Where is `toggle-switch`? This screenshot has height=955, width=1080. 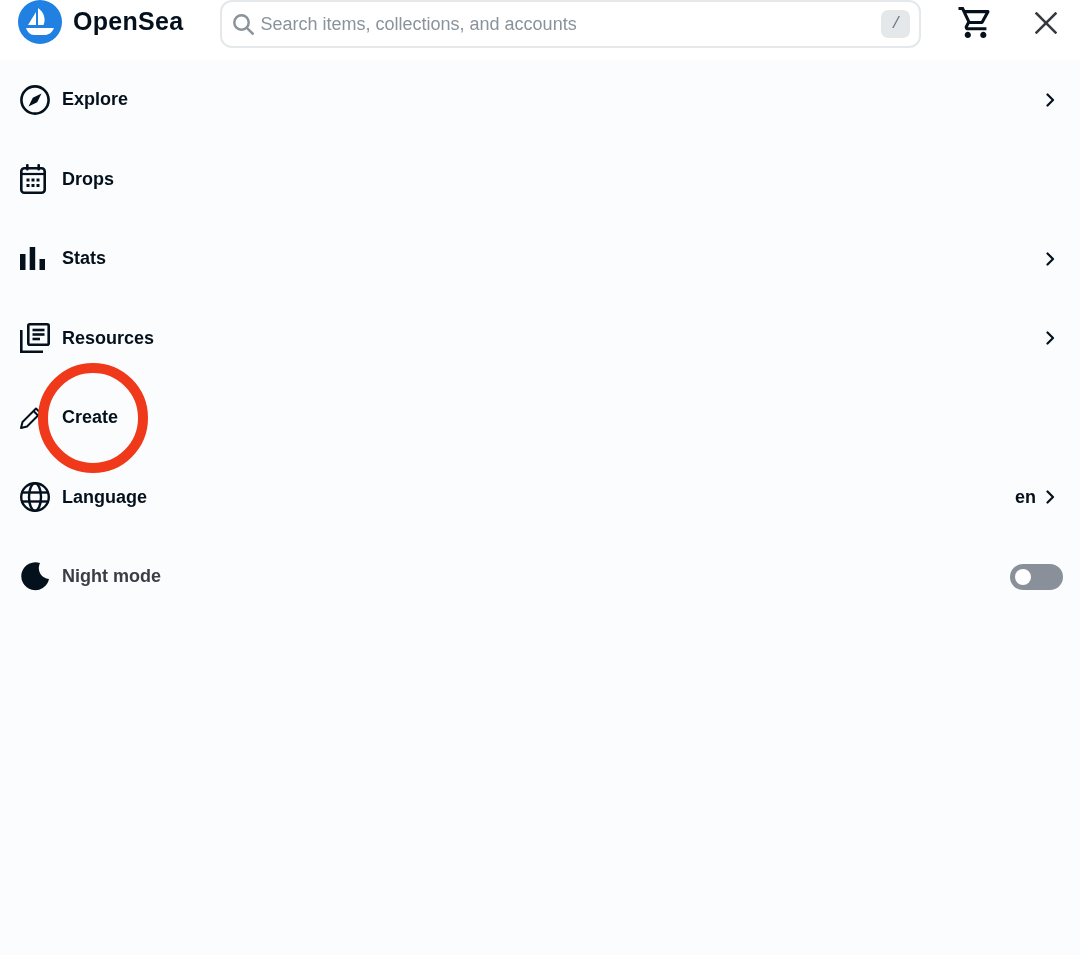
toggle-switch is located at coordinates (1036, 576).